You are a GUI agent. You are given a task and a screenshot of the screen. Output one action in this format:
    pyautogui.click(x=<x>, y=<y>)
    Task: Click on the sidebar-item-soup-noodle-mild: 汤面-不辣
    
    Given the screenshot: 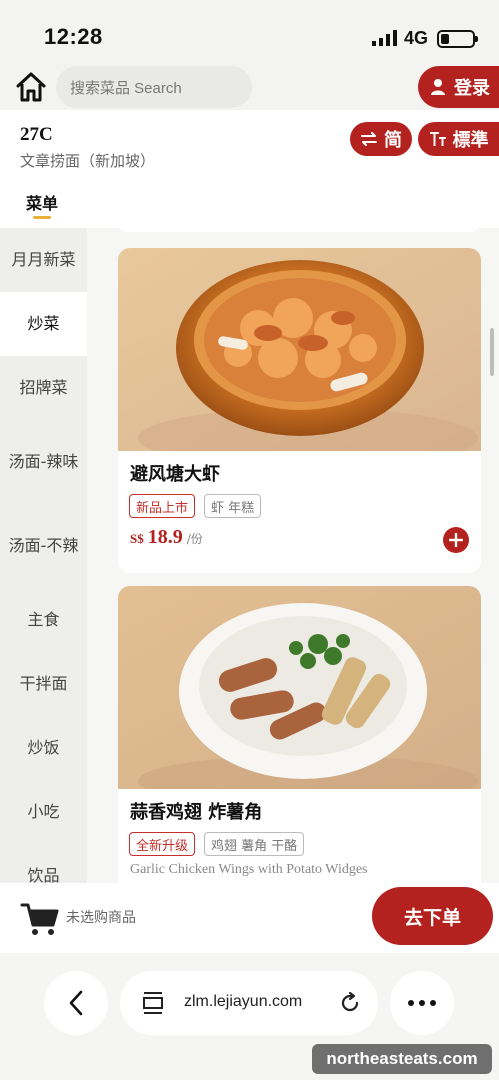 What is the action you would take?
    pyautogui.click(x=43, y=546)
    